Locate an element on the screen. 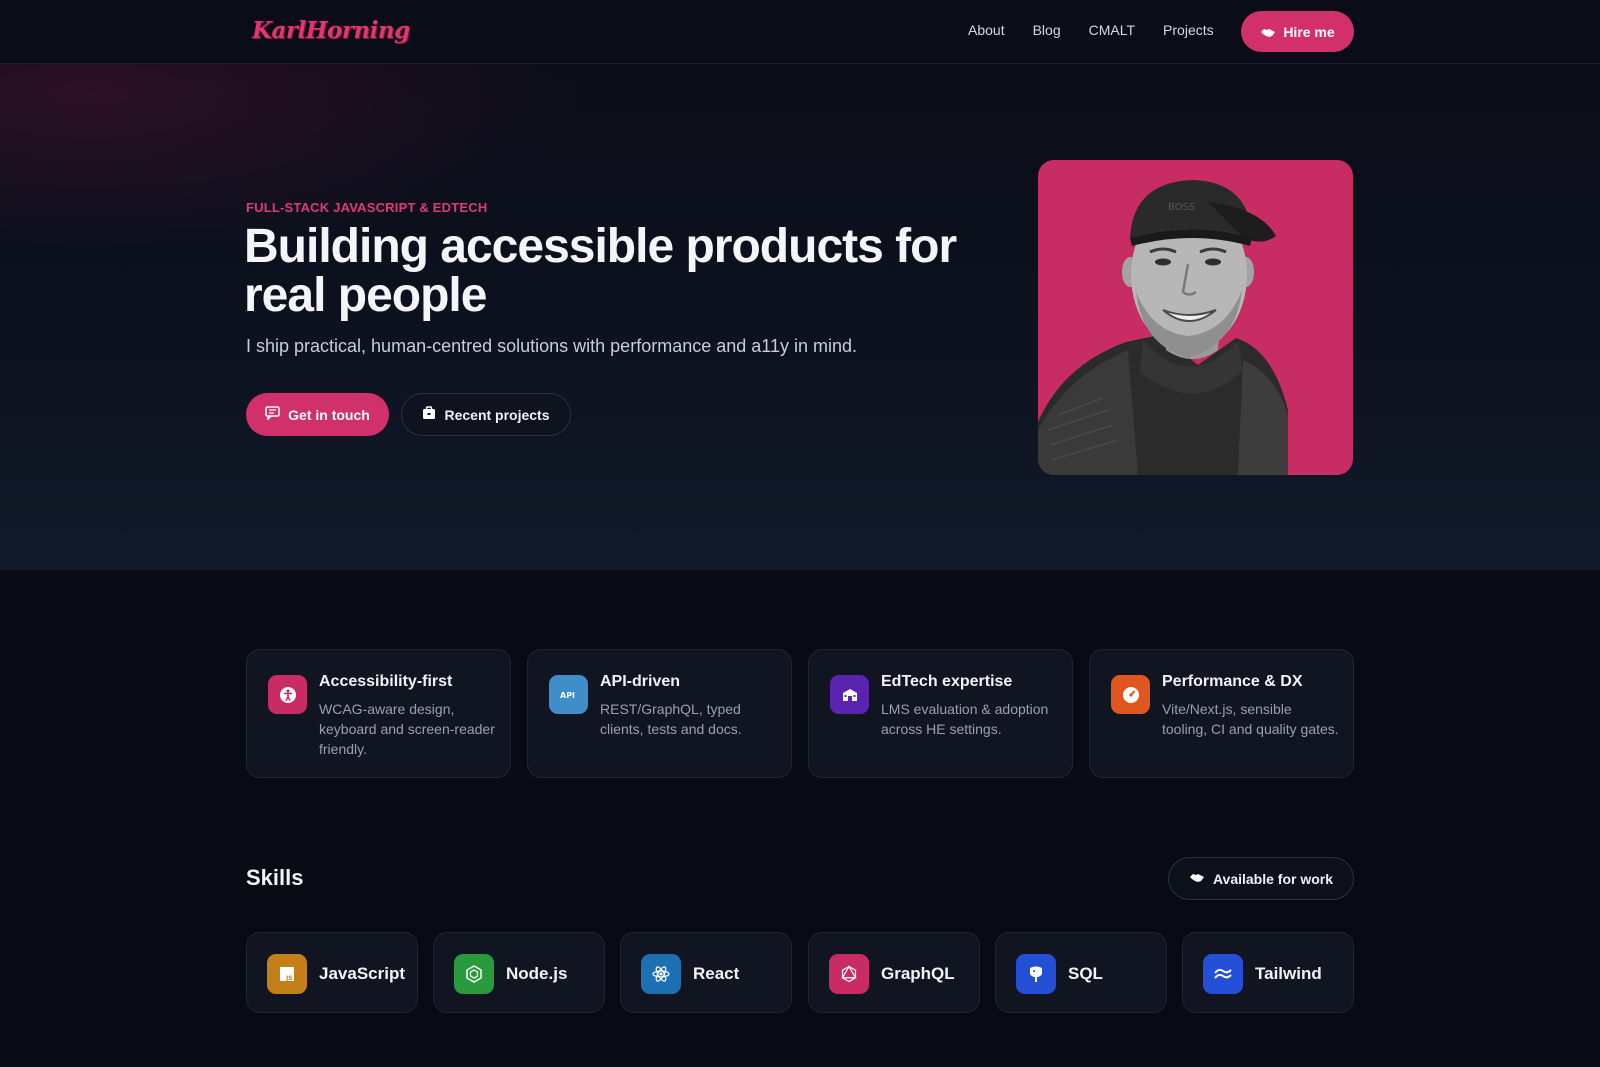  skill-label: SQL is located at coordinates (1085, 973).